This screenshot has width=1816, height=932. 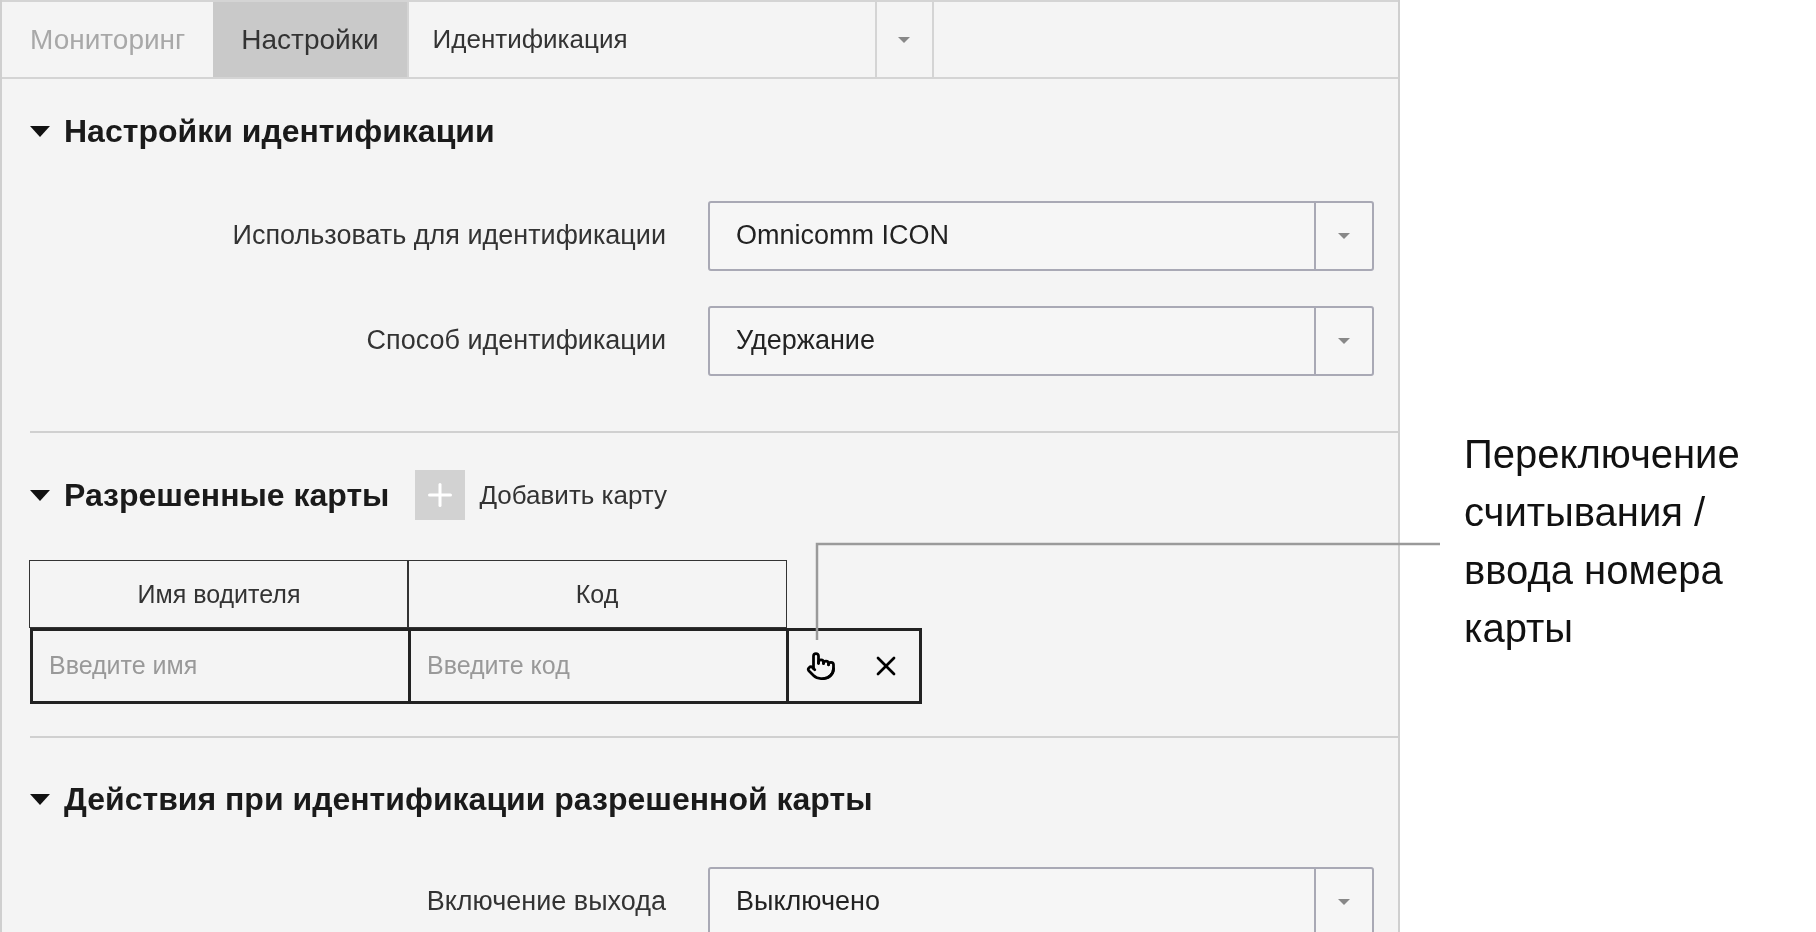 What do you see at coordinates (227, 495) in the screenshot?
I see `section-title: Разрешенные карты` at bounding box center [227, 495].